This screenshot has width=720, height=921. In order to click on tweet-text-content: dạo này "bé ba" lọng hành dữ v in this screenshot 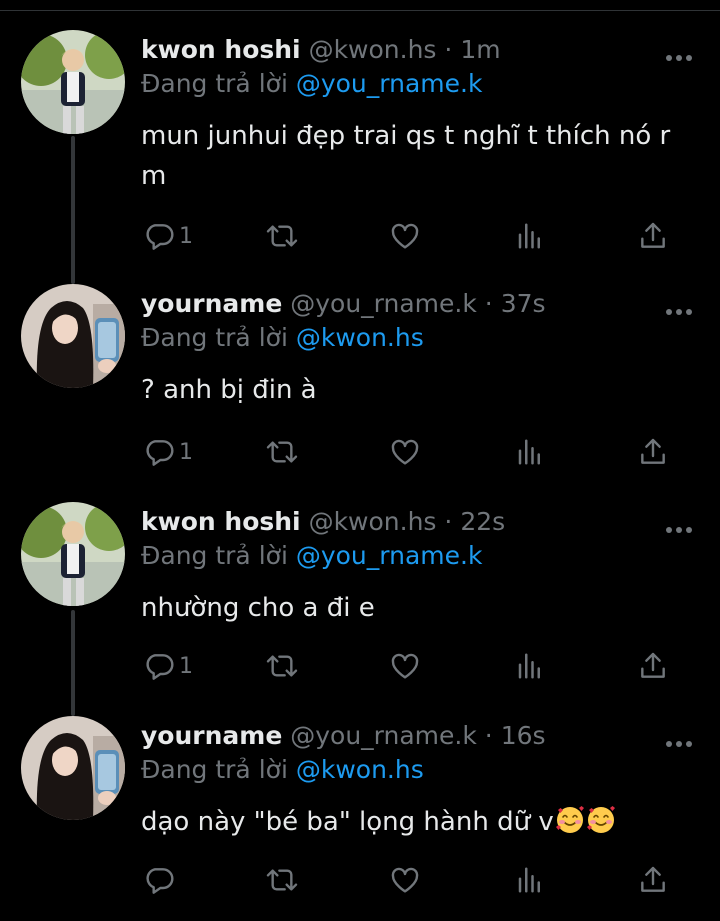, I will do `click(347, 822)`.